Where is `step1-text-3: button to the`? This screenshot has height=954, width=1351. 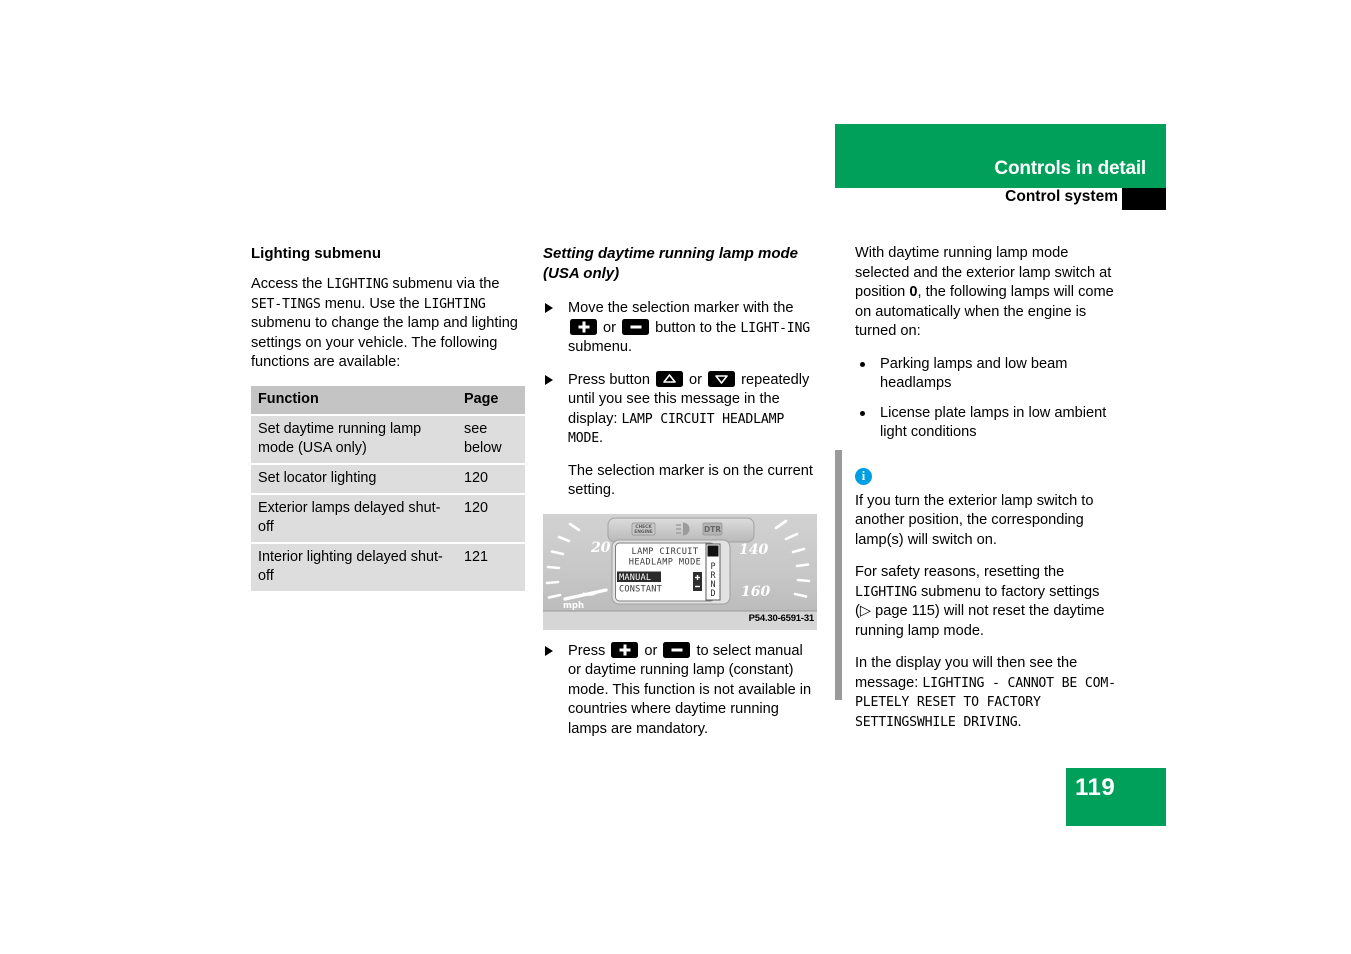
step1-text-3: button to the is located at coordinates (696, 327).